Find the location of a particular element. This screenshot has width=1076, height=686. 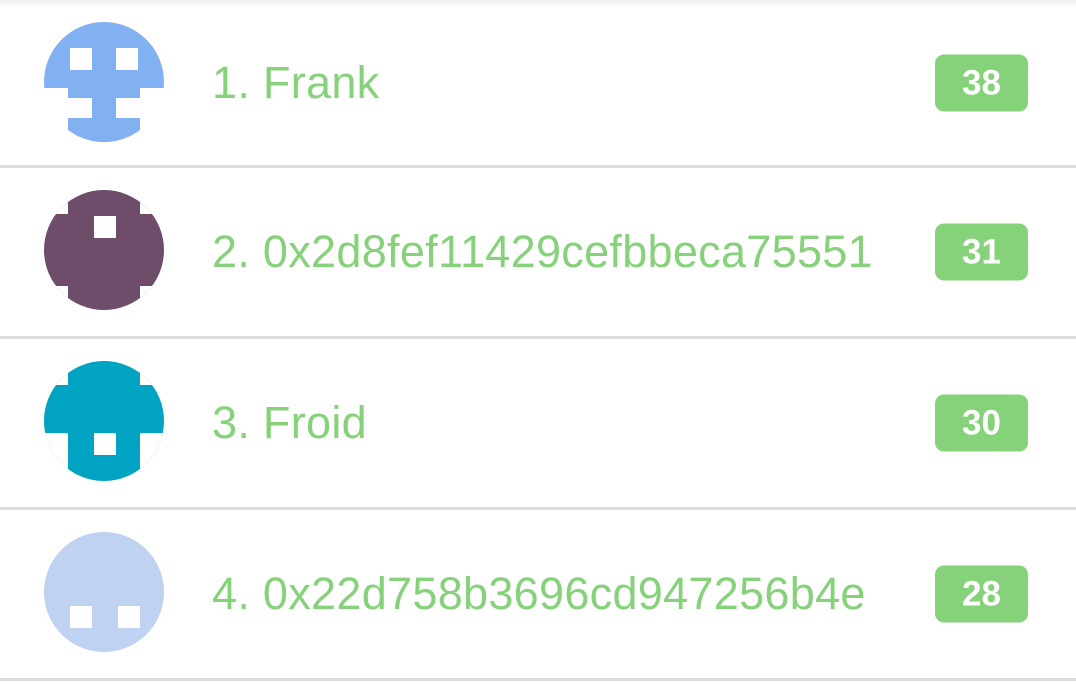

score-badge: 38 is located at coordinates (981, 82).